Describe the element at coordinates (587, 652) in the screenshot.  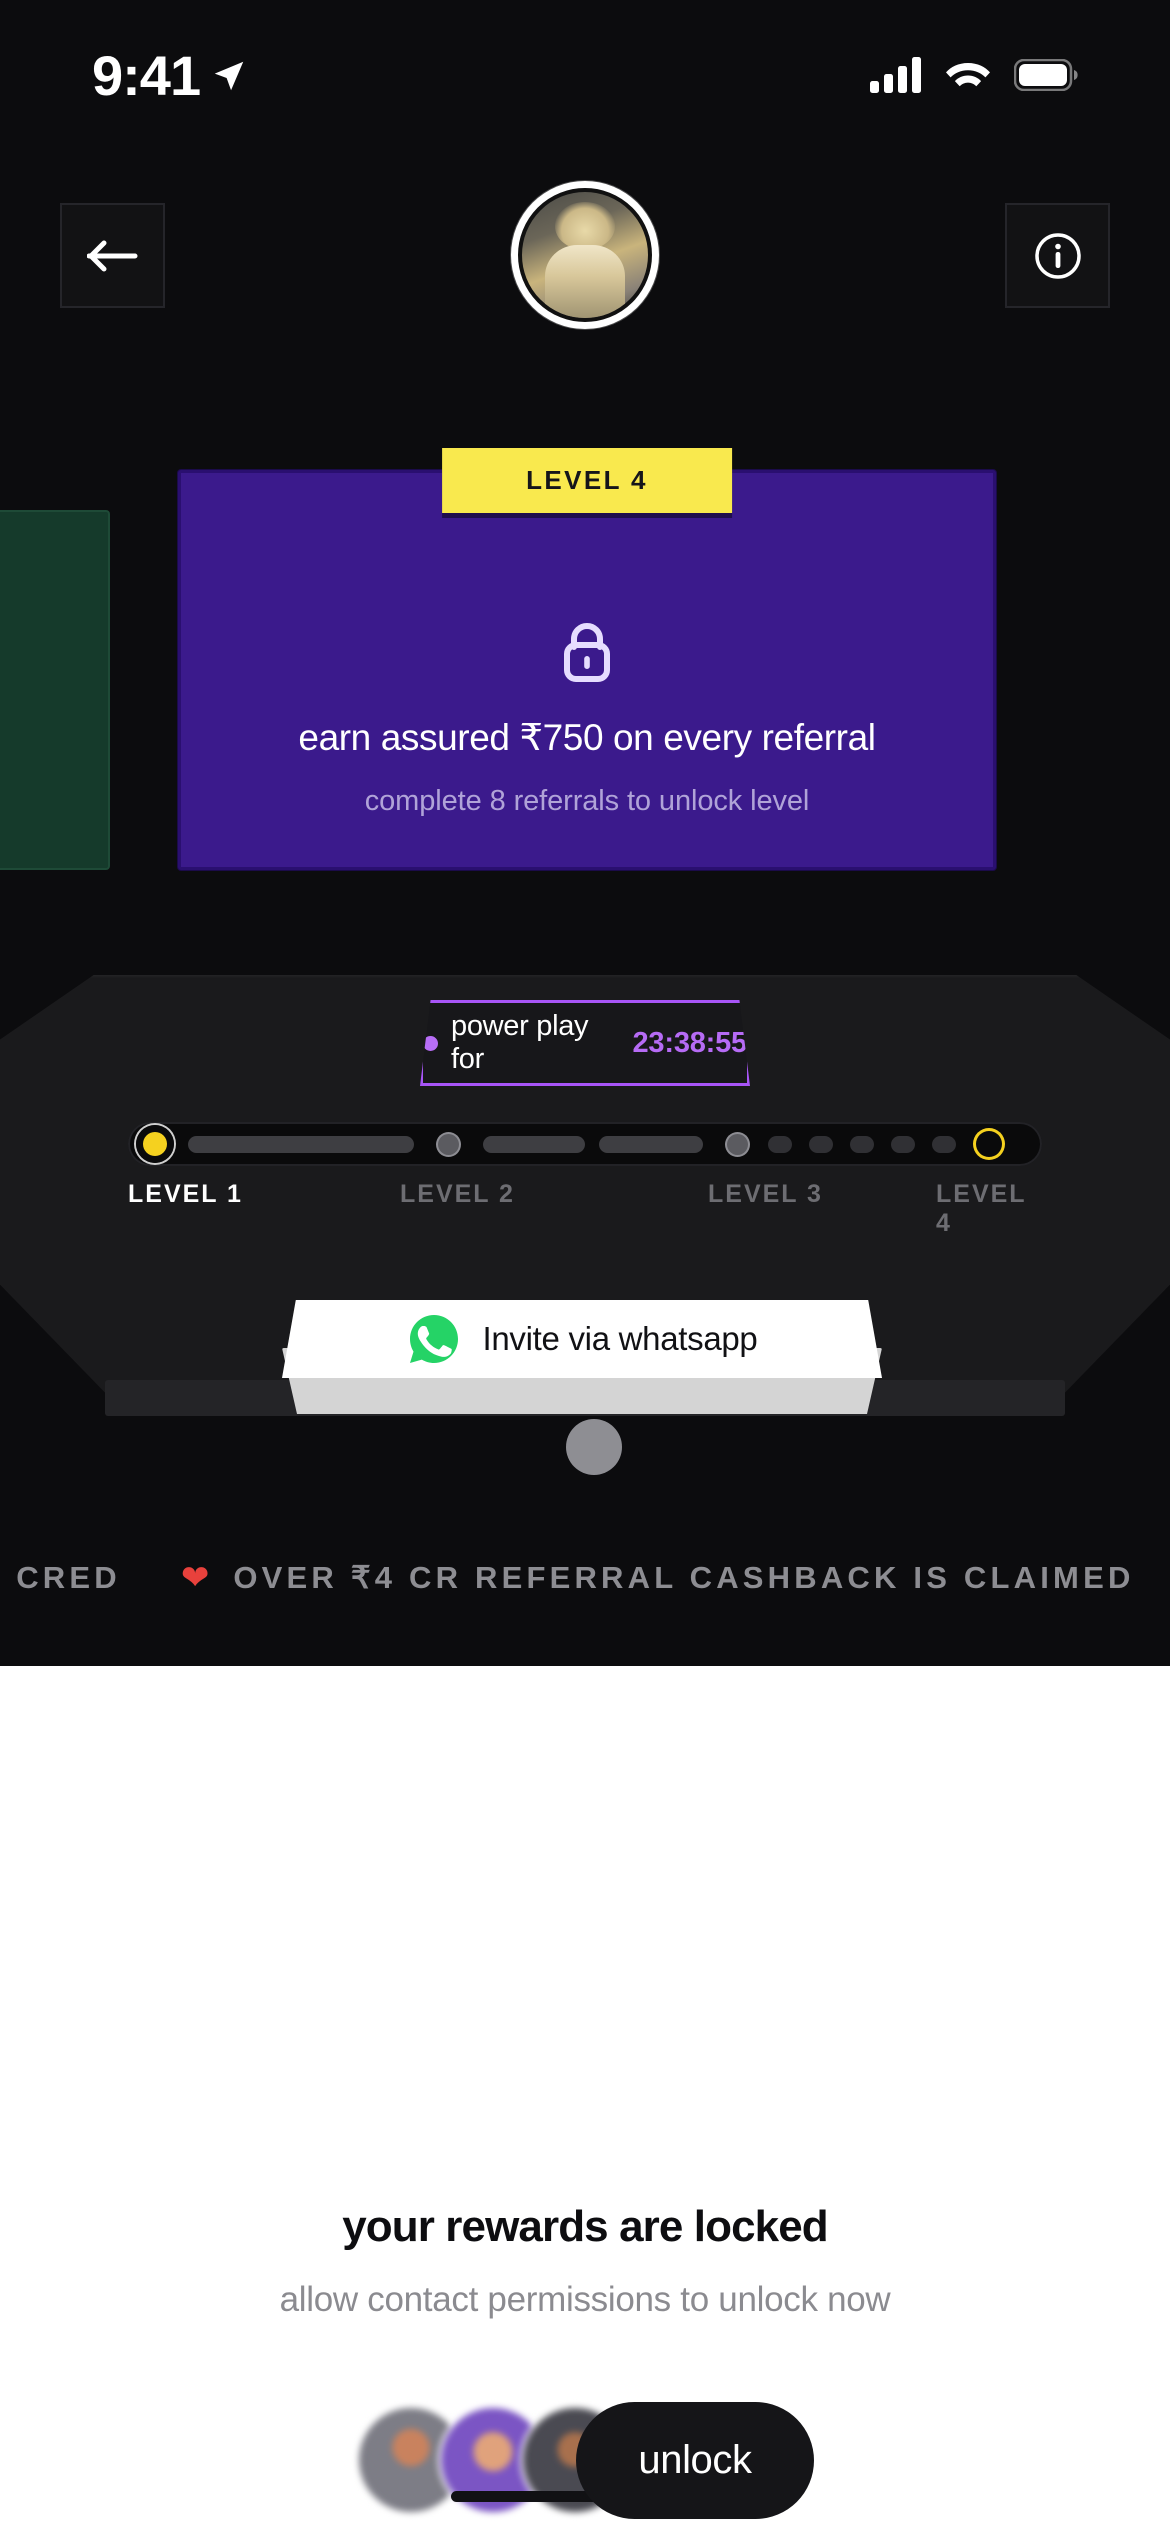
I see `lock-icon` at that location.